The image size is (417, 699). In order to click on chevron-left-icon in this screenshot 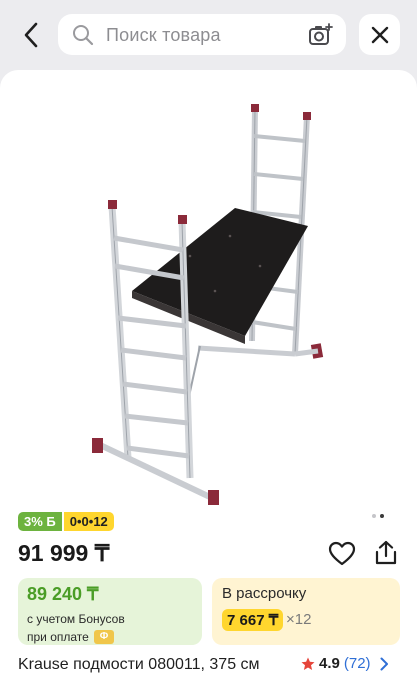, I will do `click(31, 35)`.